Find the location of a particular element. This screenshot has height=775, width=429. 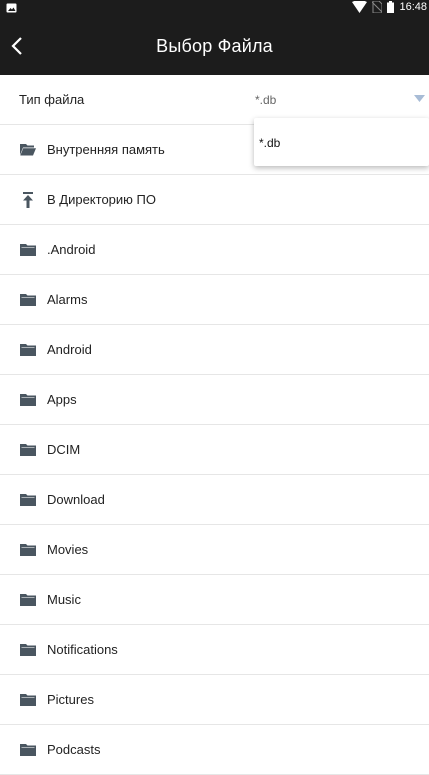

list-item-label: Download is located at coordinates (76, 499).